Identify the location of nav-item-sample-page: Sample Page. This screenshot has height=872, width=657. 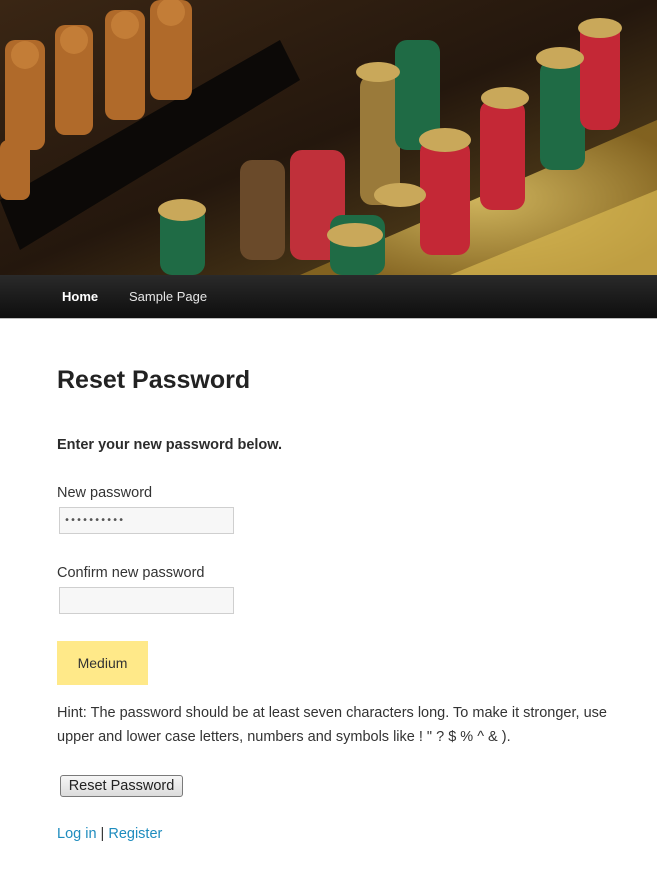
(168, 296).